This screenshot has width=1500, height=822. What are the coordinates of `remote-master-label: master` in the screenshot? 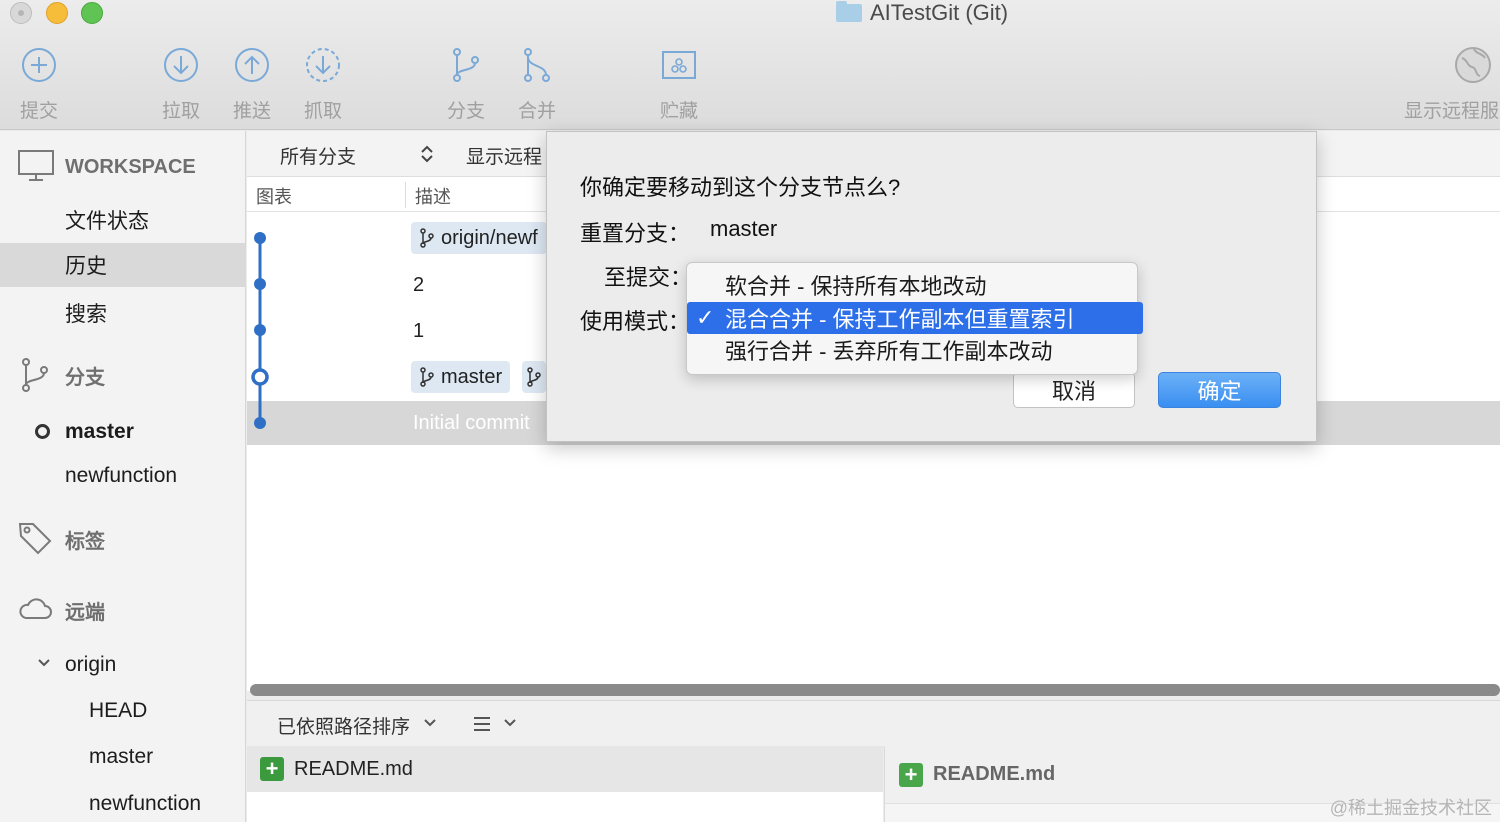 It's located at (121, 756).